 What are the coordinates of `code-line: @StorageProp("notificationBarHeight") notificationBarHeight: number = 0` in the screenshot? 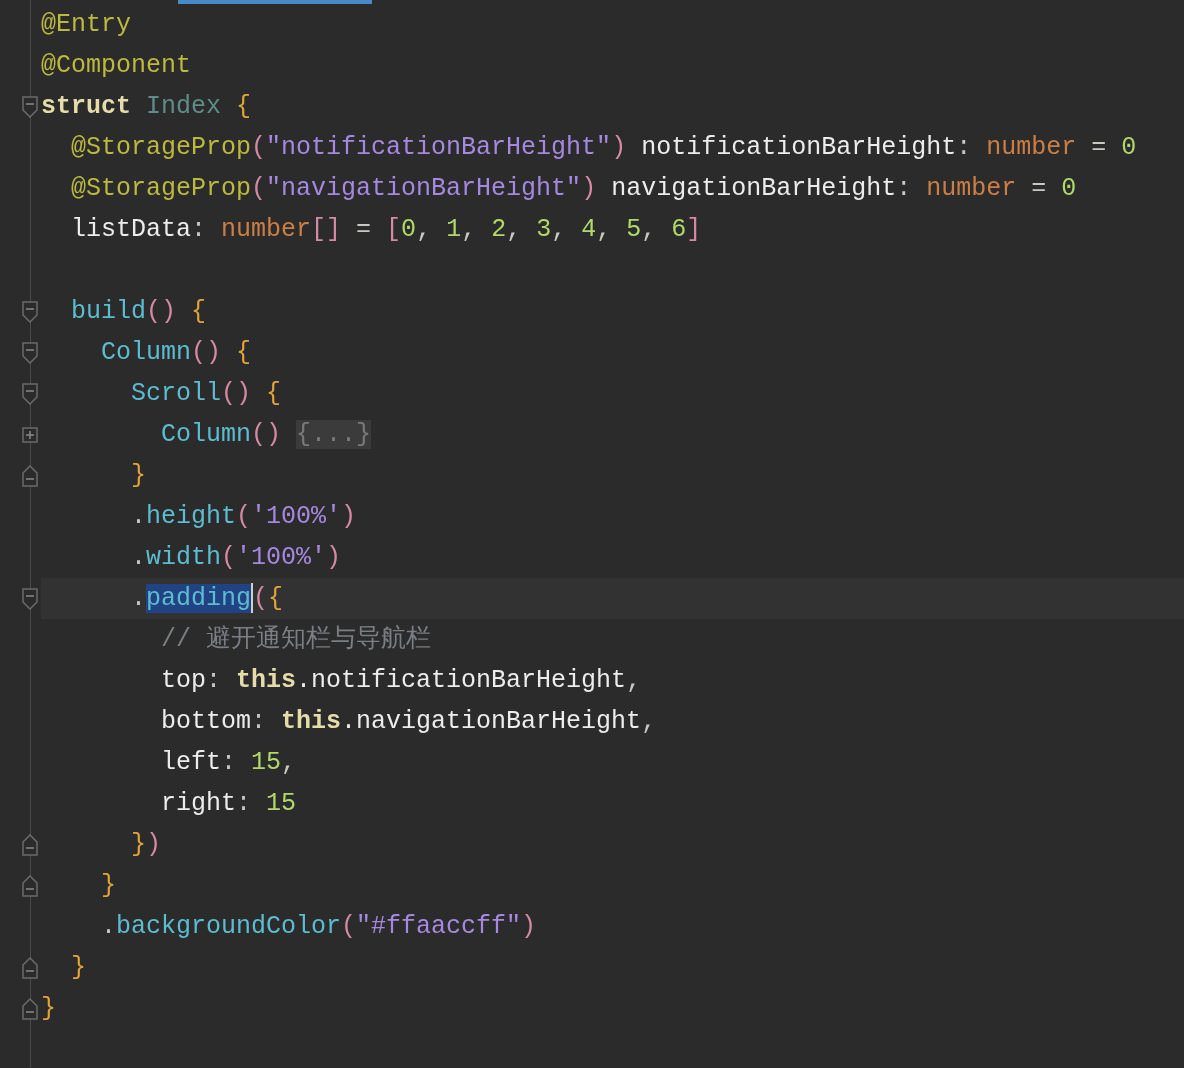 It's located at (603, 148).